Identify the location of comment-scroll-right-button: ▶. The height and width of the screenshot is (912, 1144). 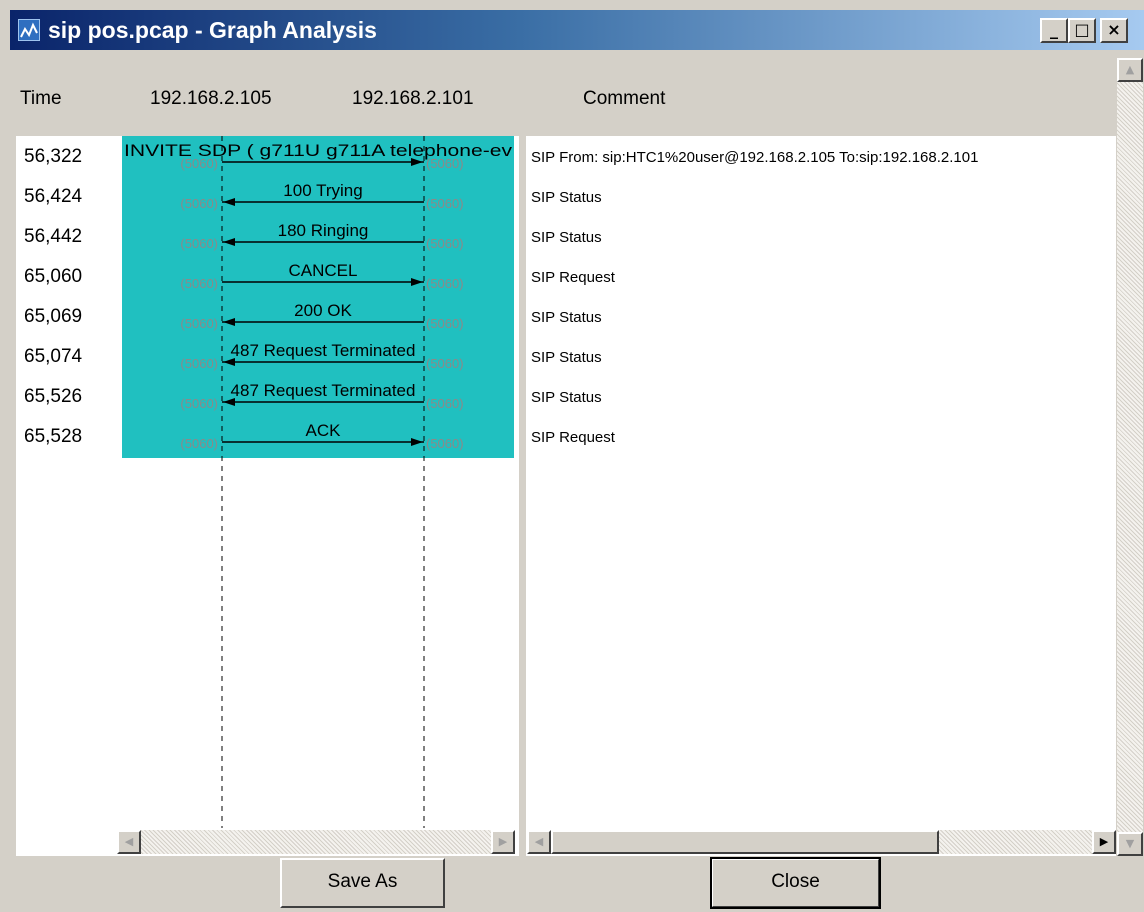
(1104, 842).